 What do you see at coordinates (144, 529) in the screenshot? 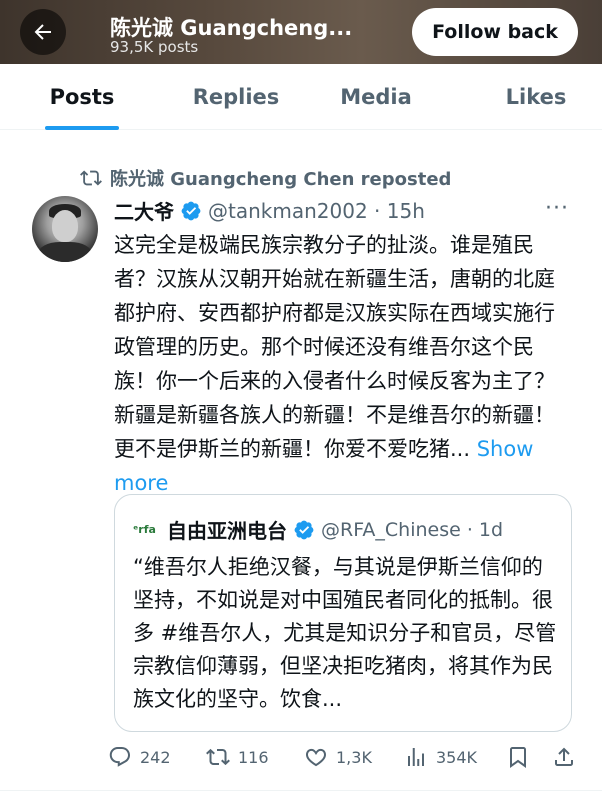
I see `rfa-logo-icon: ᵉrfa` at bounding box center [144, 529].